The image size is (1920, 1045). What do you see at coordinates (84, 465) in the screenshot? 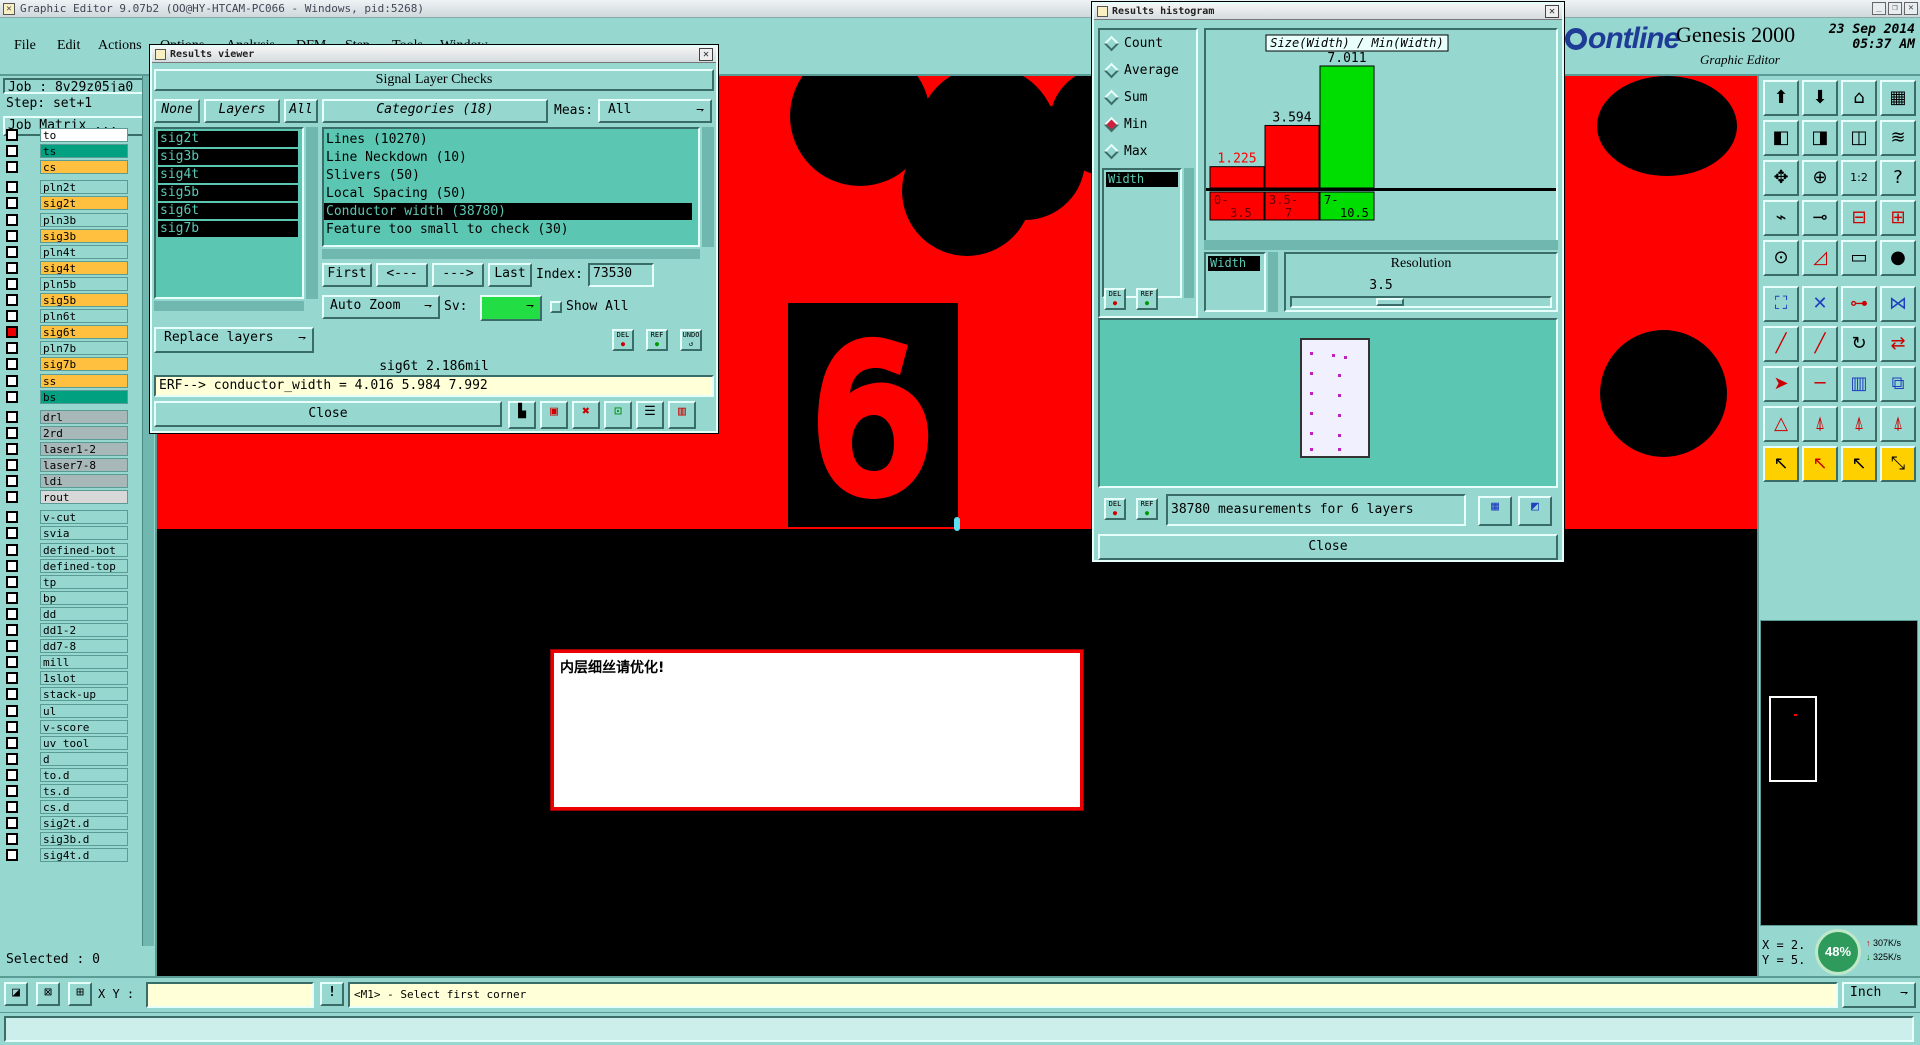
I see `layer-name: laser7-8` at bounding box center [84, 465].